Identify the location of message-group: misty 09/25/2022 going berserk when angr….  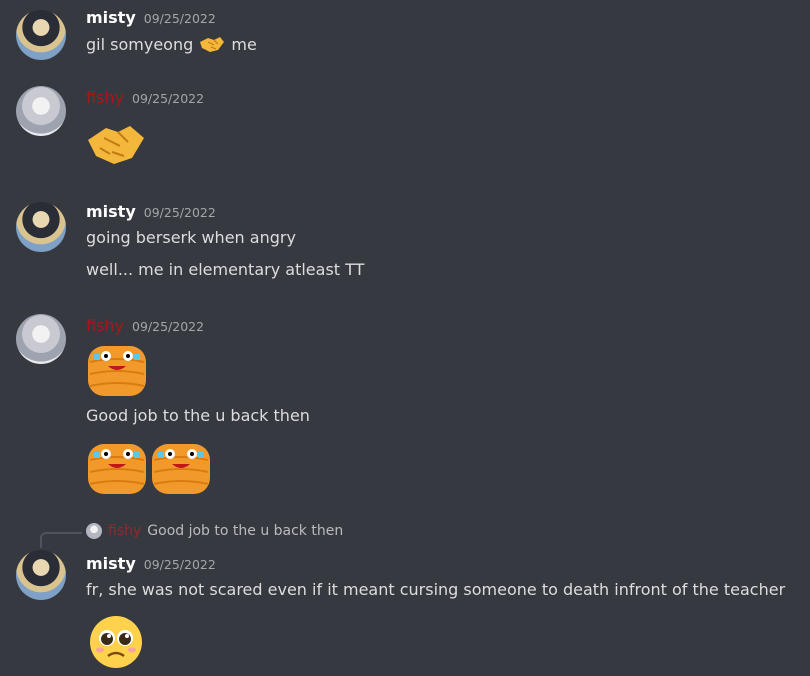
(405, 245).